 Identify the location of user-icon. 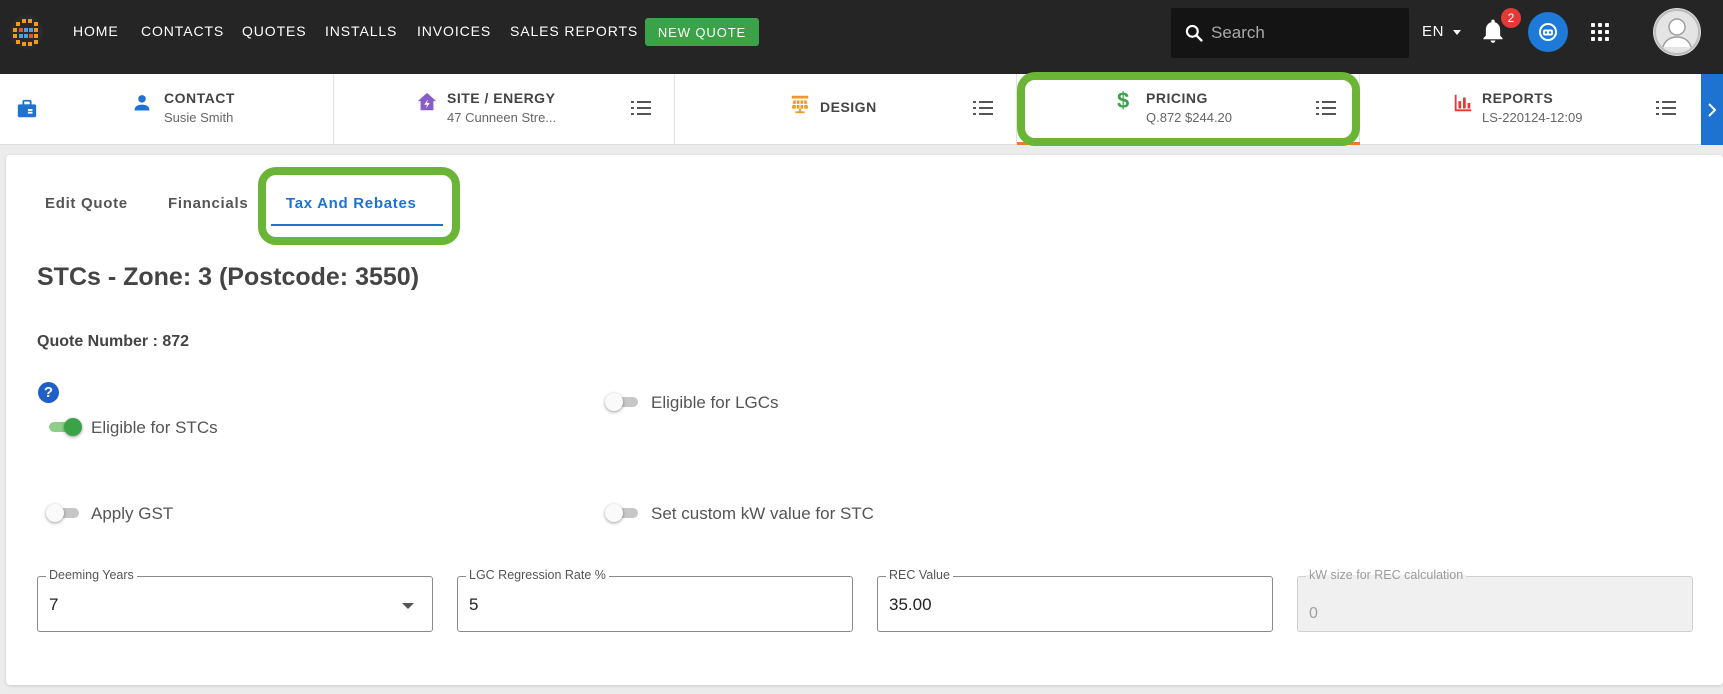
(1677, 32).